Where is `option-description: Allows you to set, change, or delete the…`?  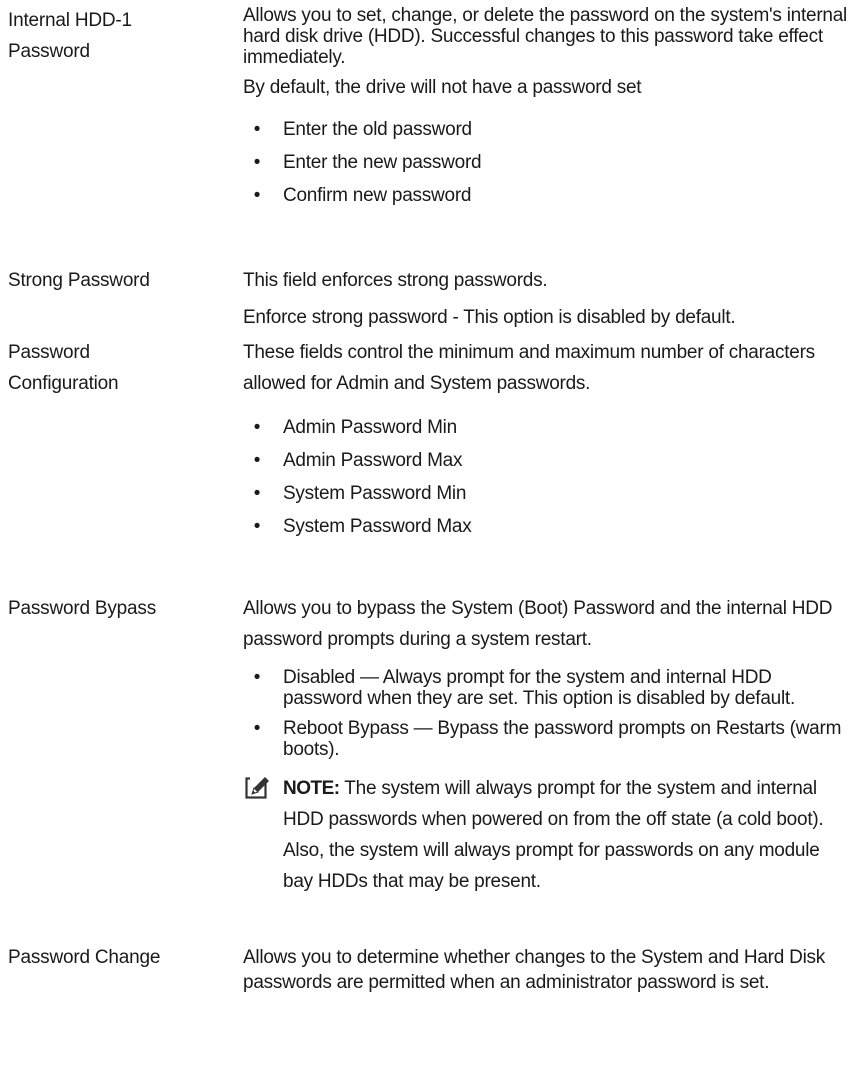 option-description: Allows you to set, change, or delete the… is located at coordinates (545, 108).